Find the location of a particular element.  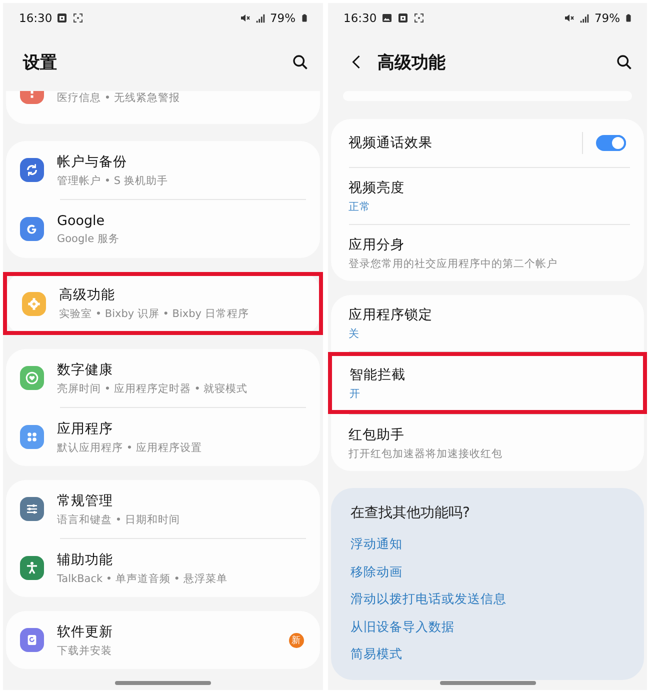

item-title: 红包助手 is located at coordinates (487, 435).